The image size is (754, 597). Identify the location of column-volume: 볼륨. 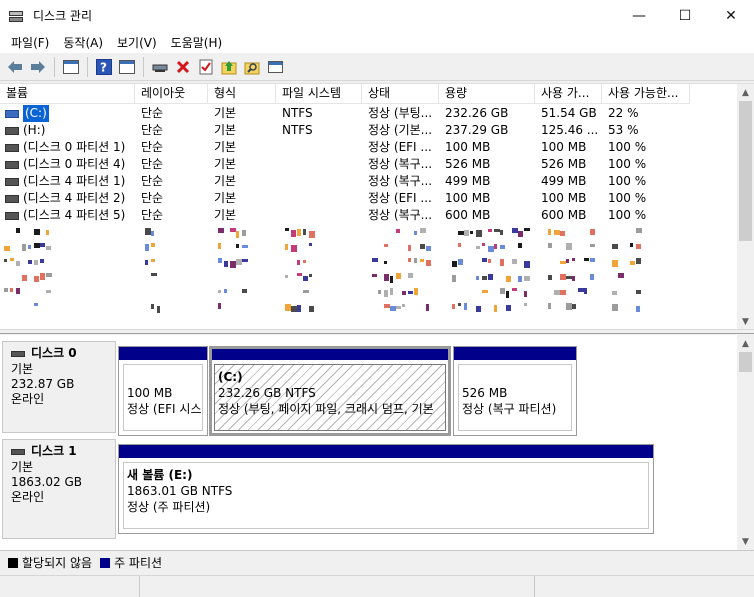
(67, 94).